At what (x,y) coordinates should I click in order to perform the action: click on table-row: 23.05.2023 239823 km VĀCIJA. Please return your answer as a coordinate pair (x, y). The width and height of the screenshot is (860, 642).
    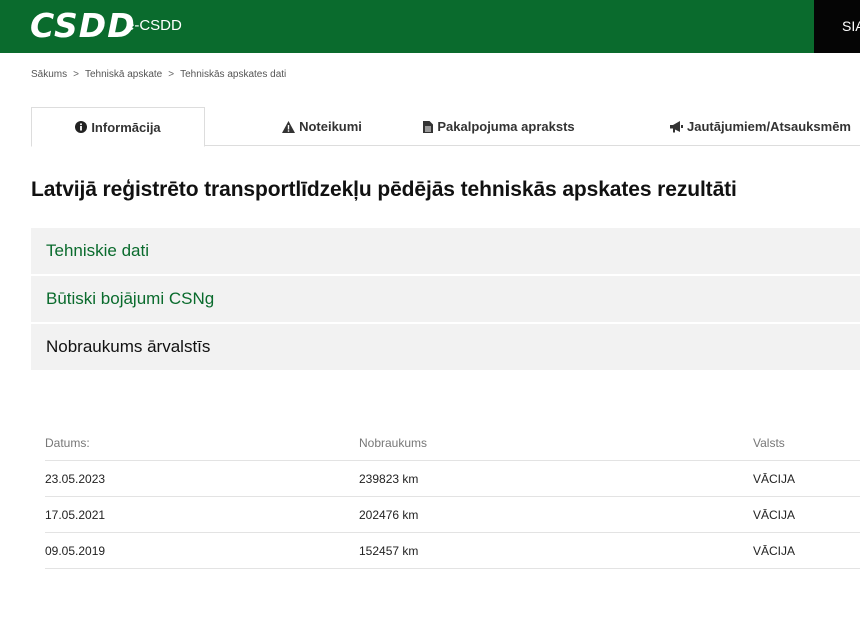
    Looking at the image, I should click on (452, 479).